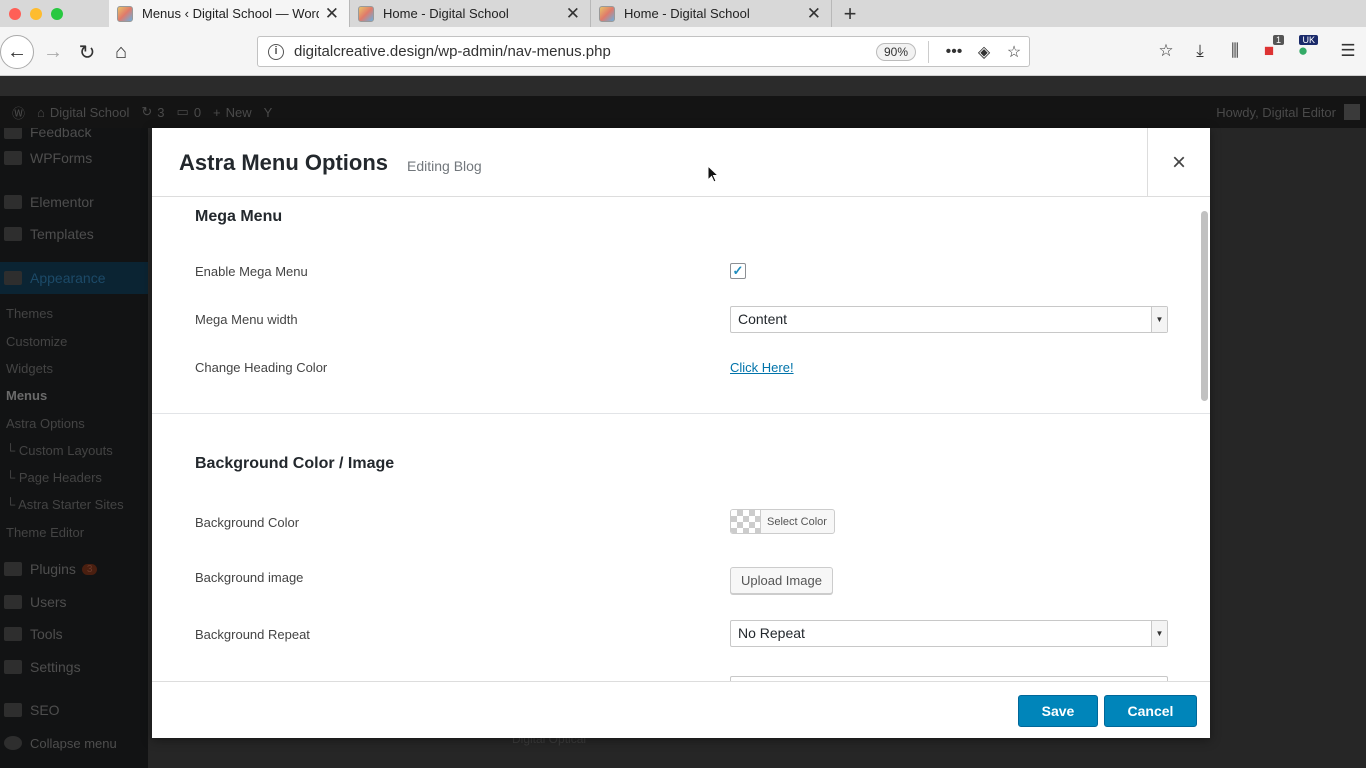  I want to click on extension-badge: 1, so click(1278, 40).